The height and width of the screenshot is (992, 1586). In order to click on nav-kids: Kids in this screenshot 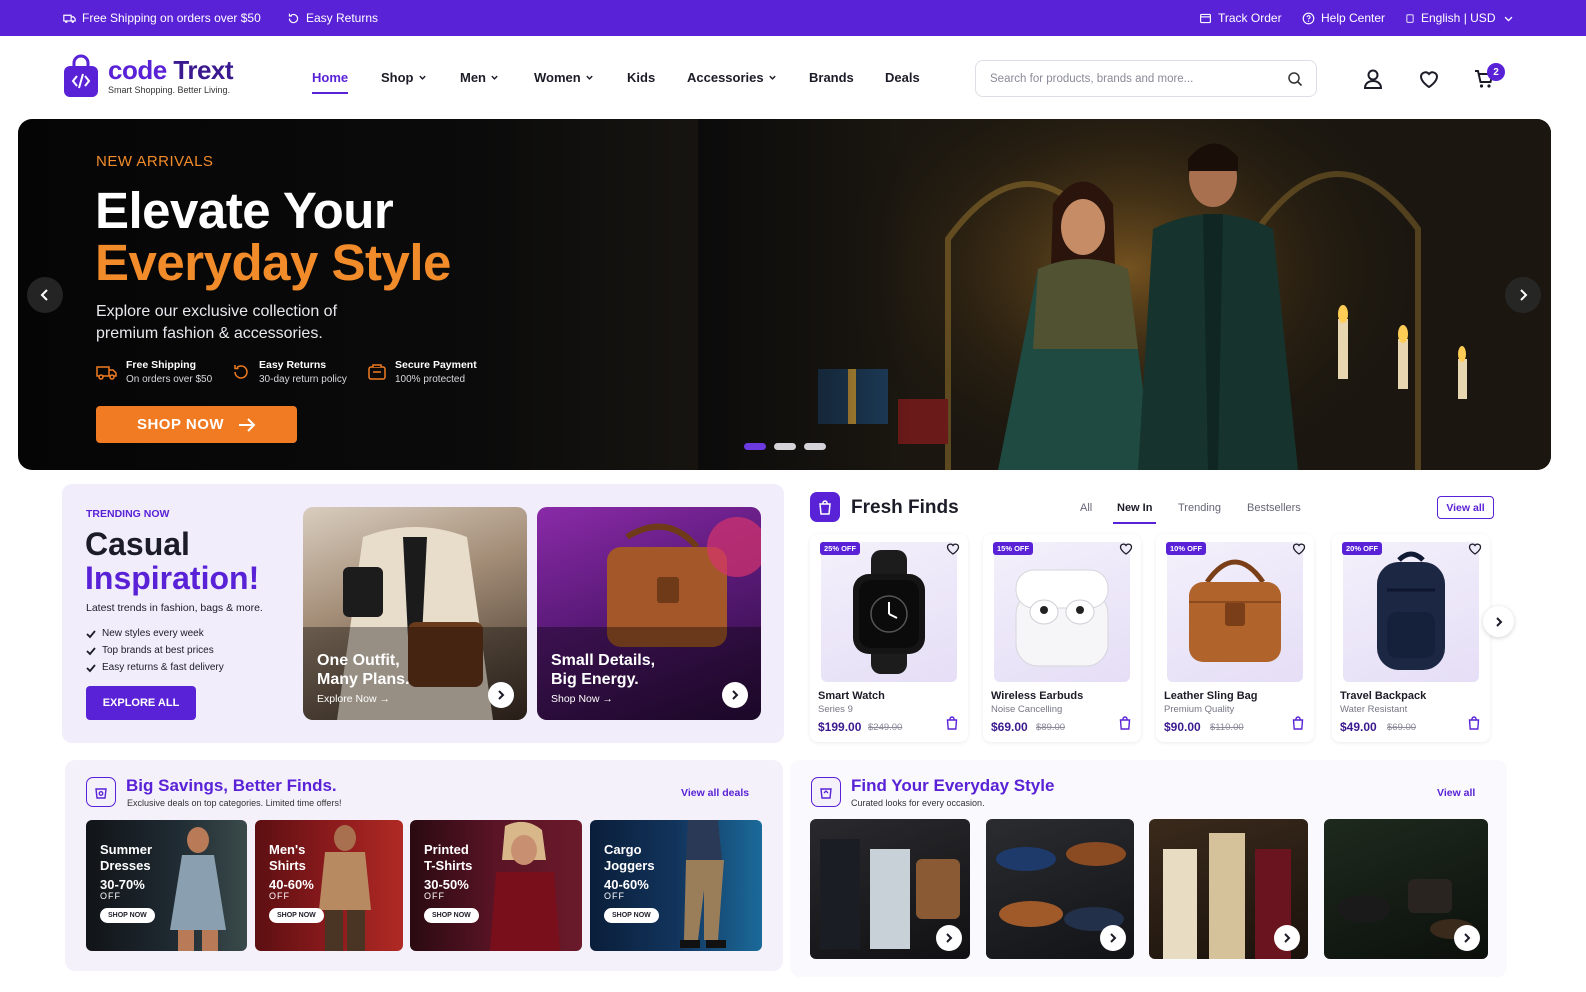, I will do `click(641, 77)`.